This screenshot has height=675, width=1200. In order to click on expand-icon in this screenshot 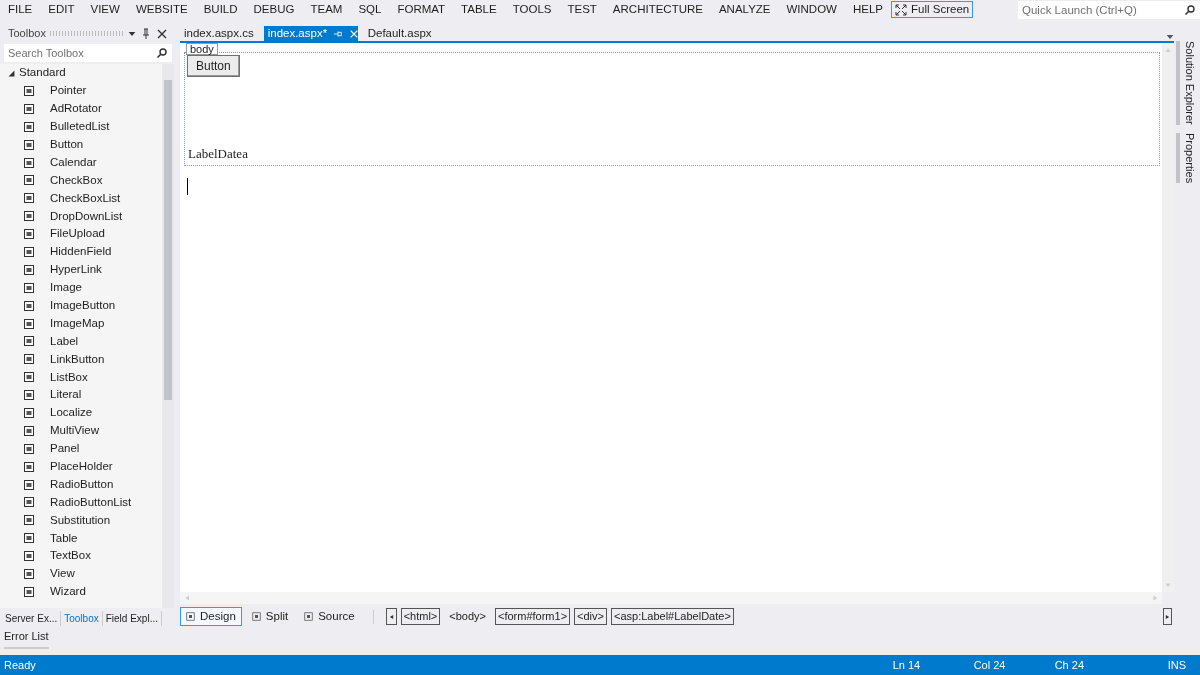, I will do `click(901, 9)`.